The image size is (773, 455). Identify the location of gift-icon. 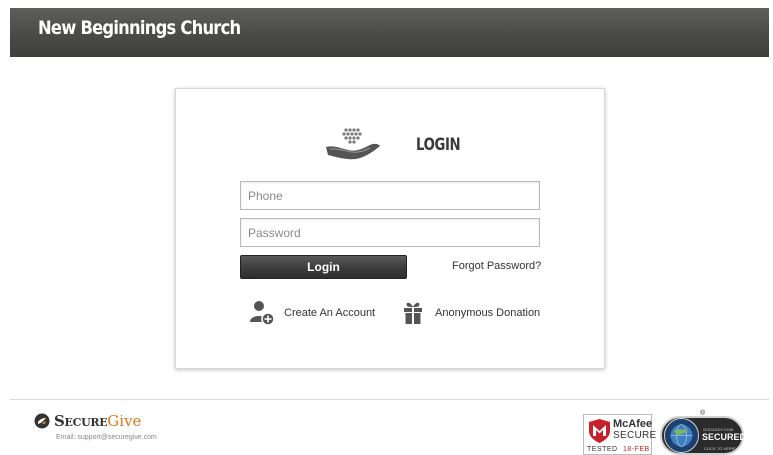
(413, 313).